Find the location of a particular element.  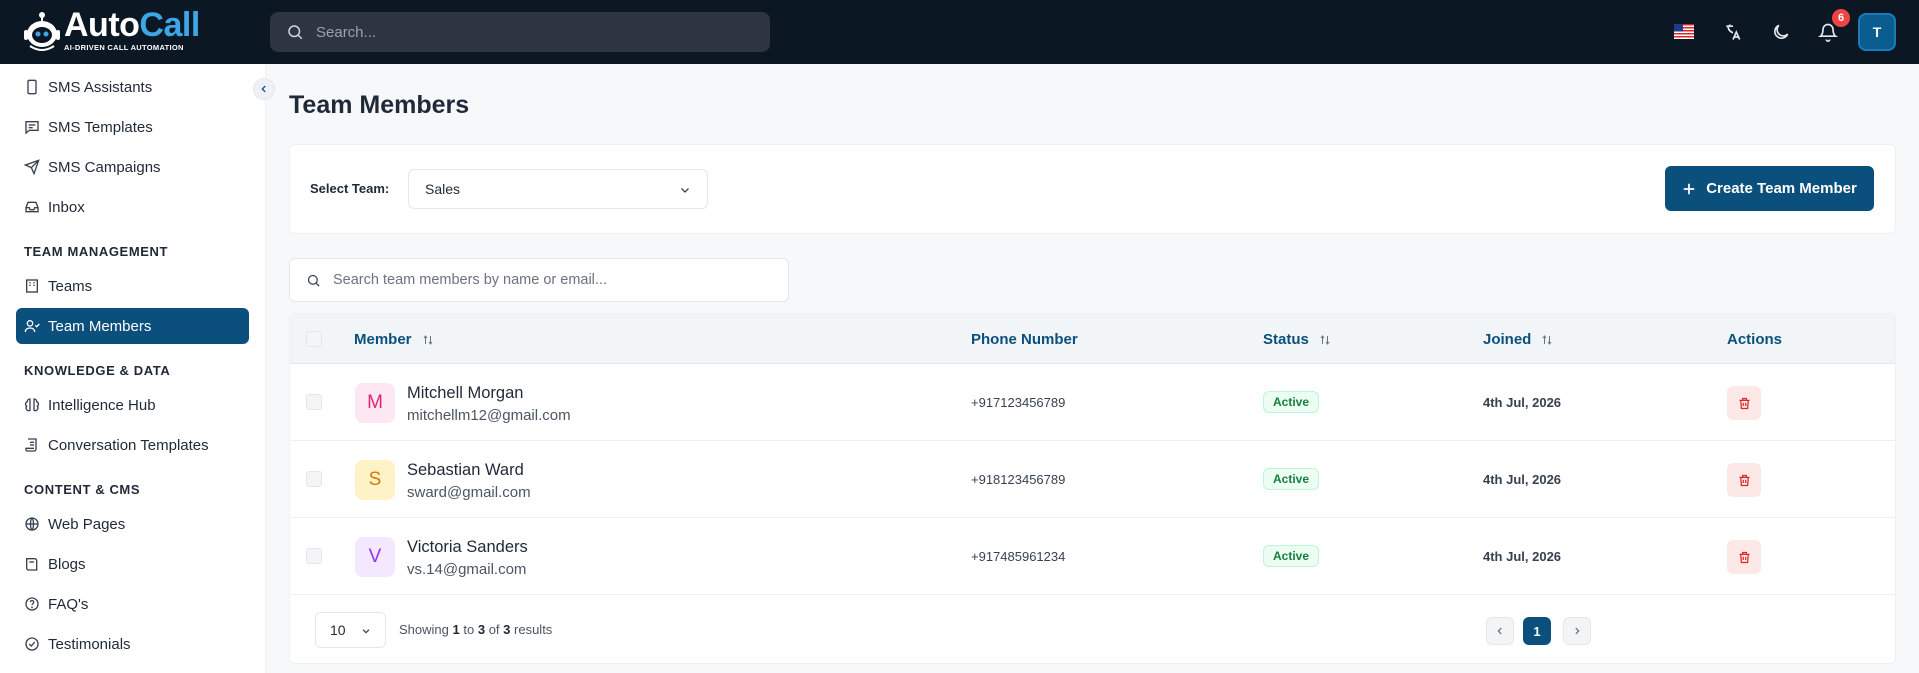

member-email: vs.14@gmail.com is located at coordinates (467, 569).